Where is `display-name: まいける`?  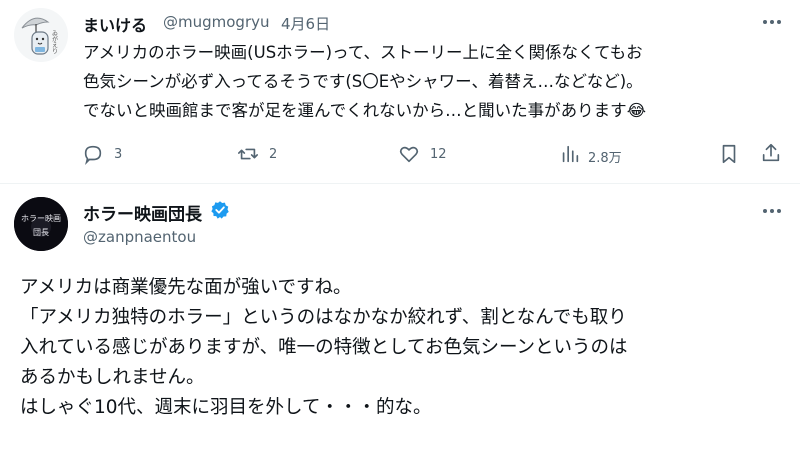
display-name: まいける is located at coordinates (115, 24).